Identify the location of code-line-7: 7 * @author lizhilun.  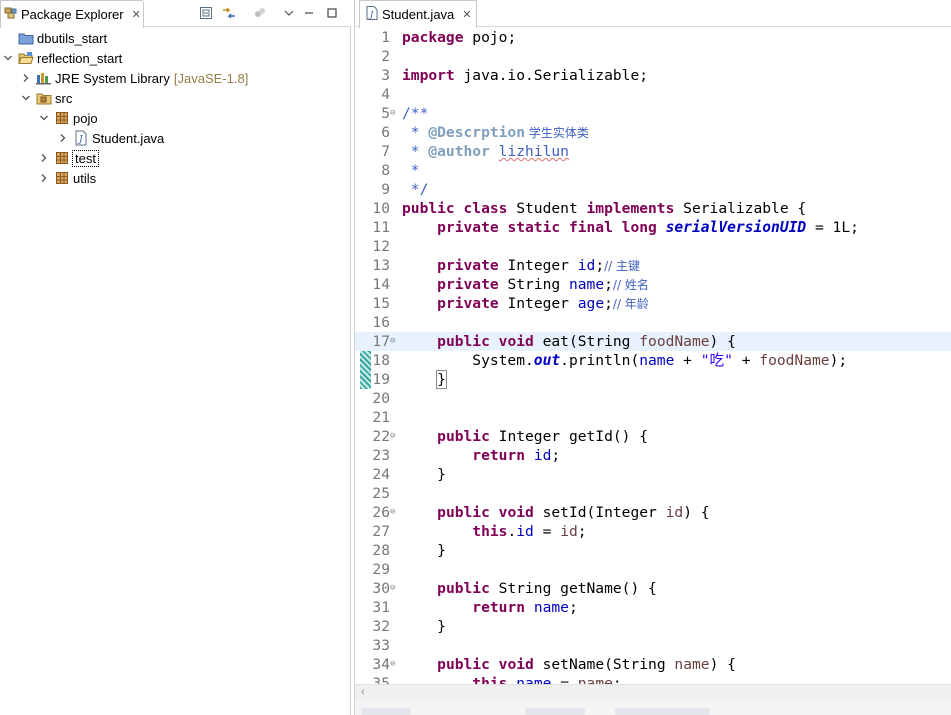
(475, 151).